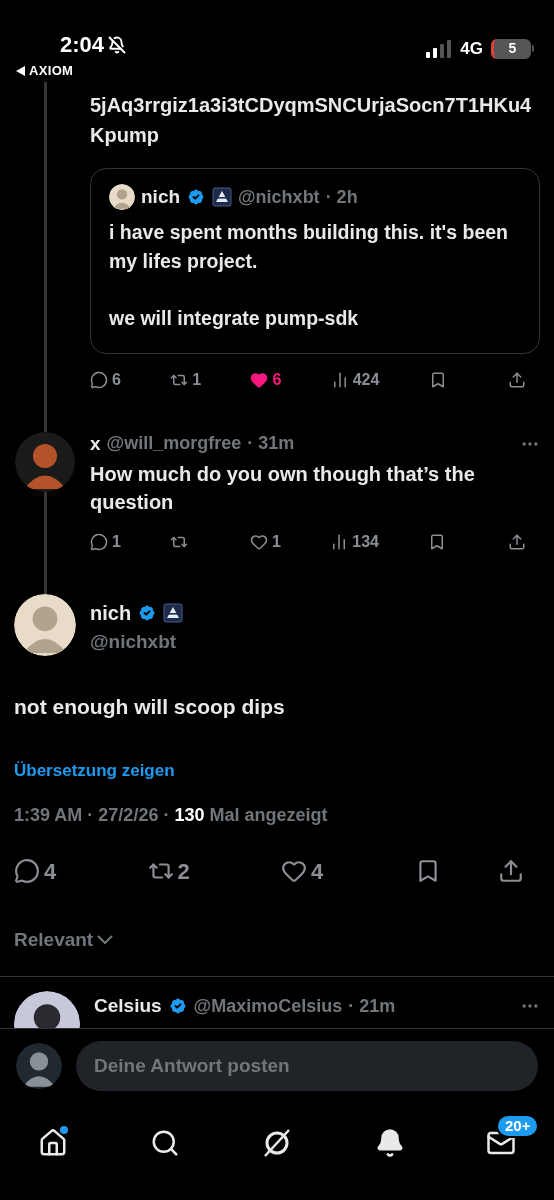  What do you see at coordinates (471, 49) in the screenshot?
I see `network-label: 4G` at bounding box center [471, 49].